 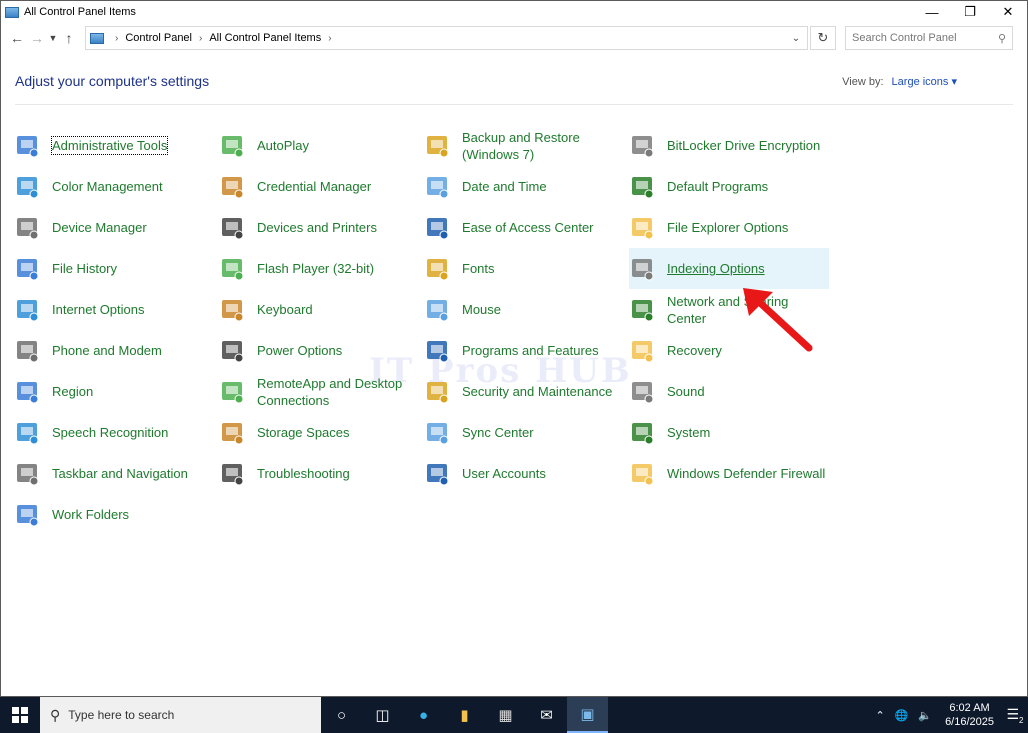 I want to click on control-panel-item: Mouse, so click(x=524, y=309).